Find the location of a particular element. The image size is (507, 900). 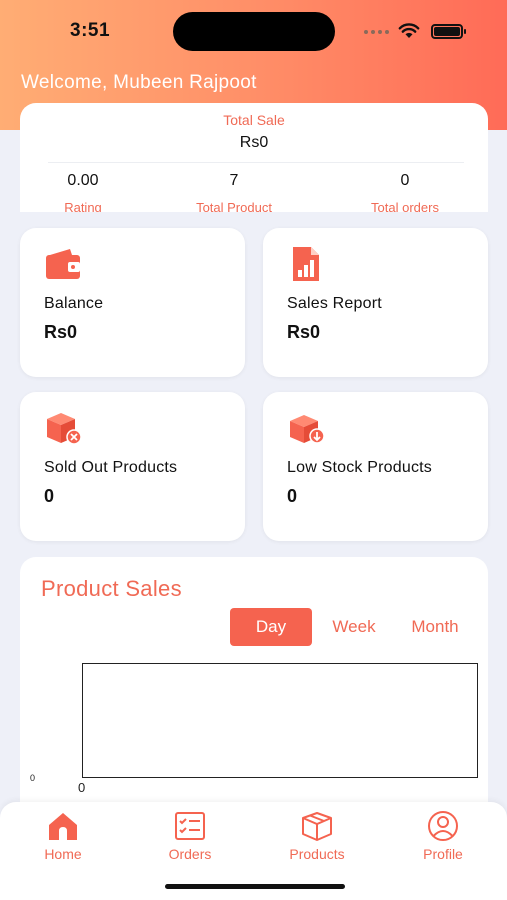

dynamic-island is located at coordinates (254, 31).